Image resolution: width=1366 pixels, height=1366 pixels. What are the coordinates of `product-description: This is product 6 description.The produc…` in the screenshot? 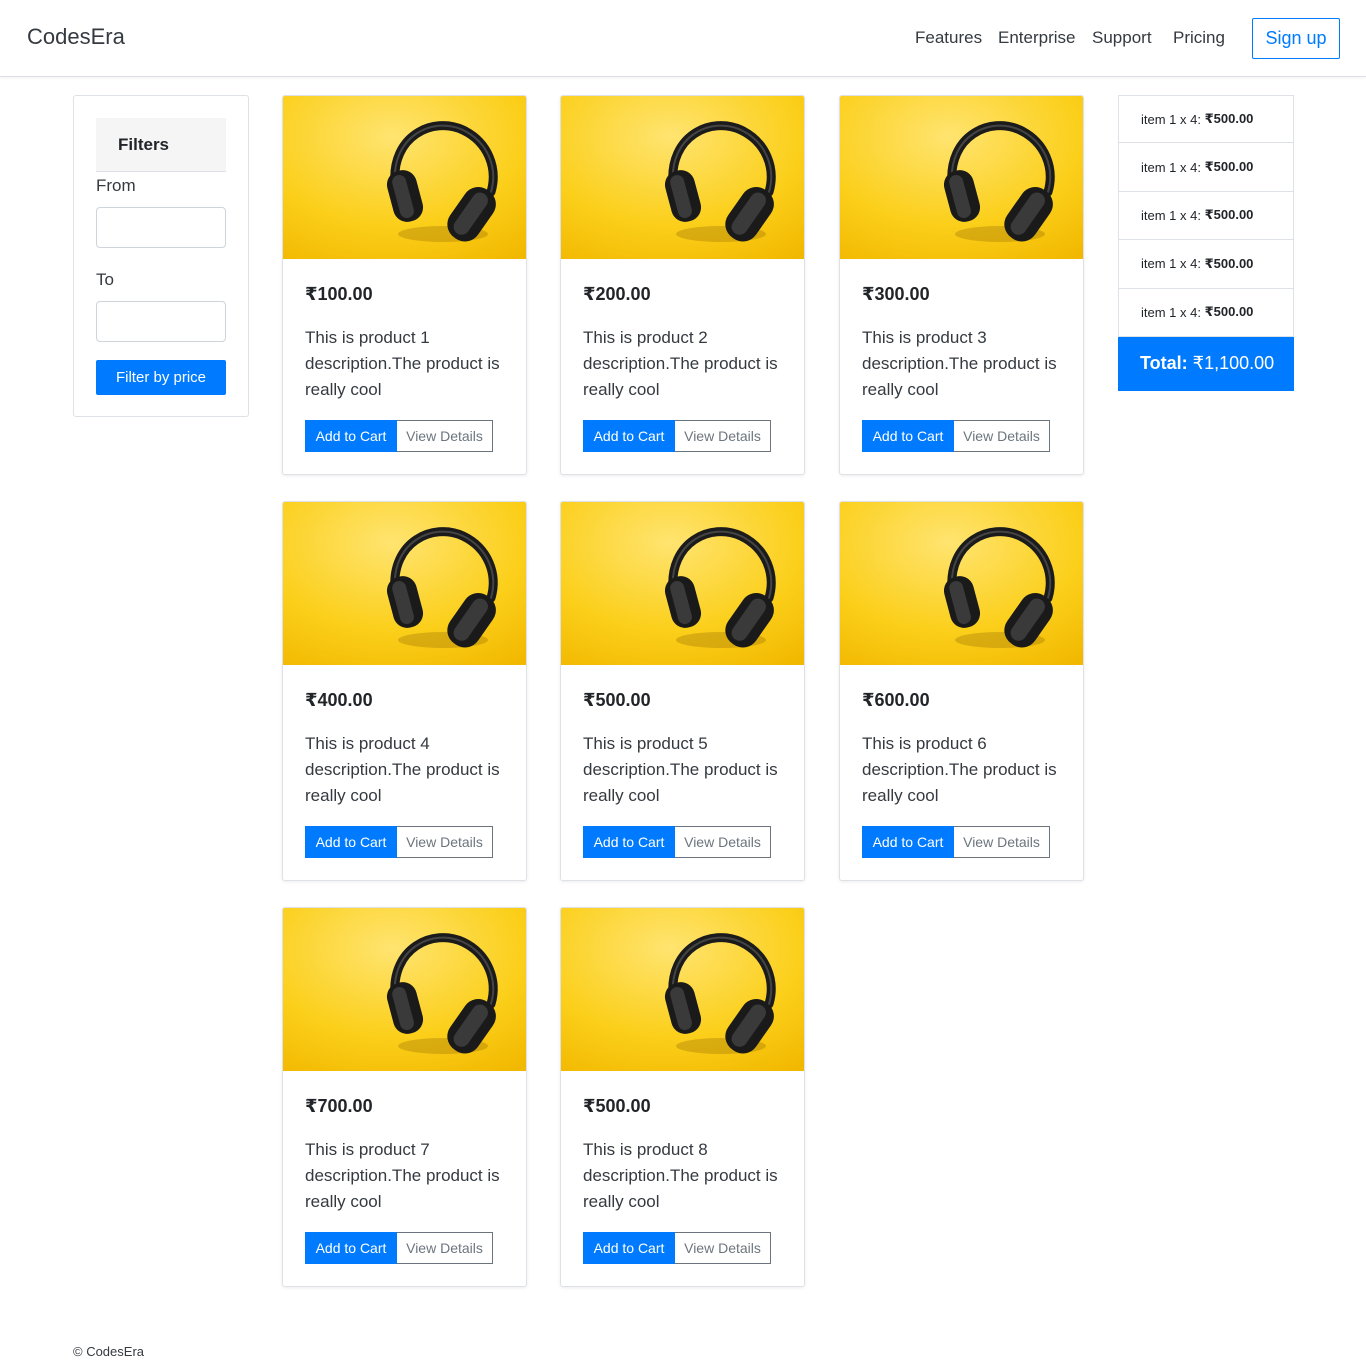 It's located at (959, 769).